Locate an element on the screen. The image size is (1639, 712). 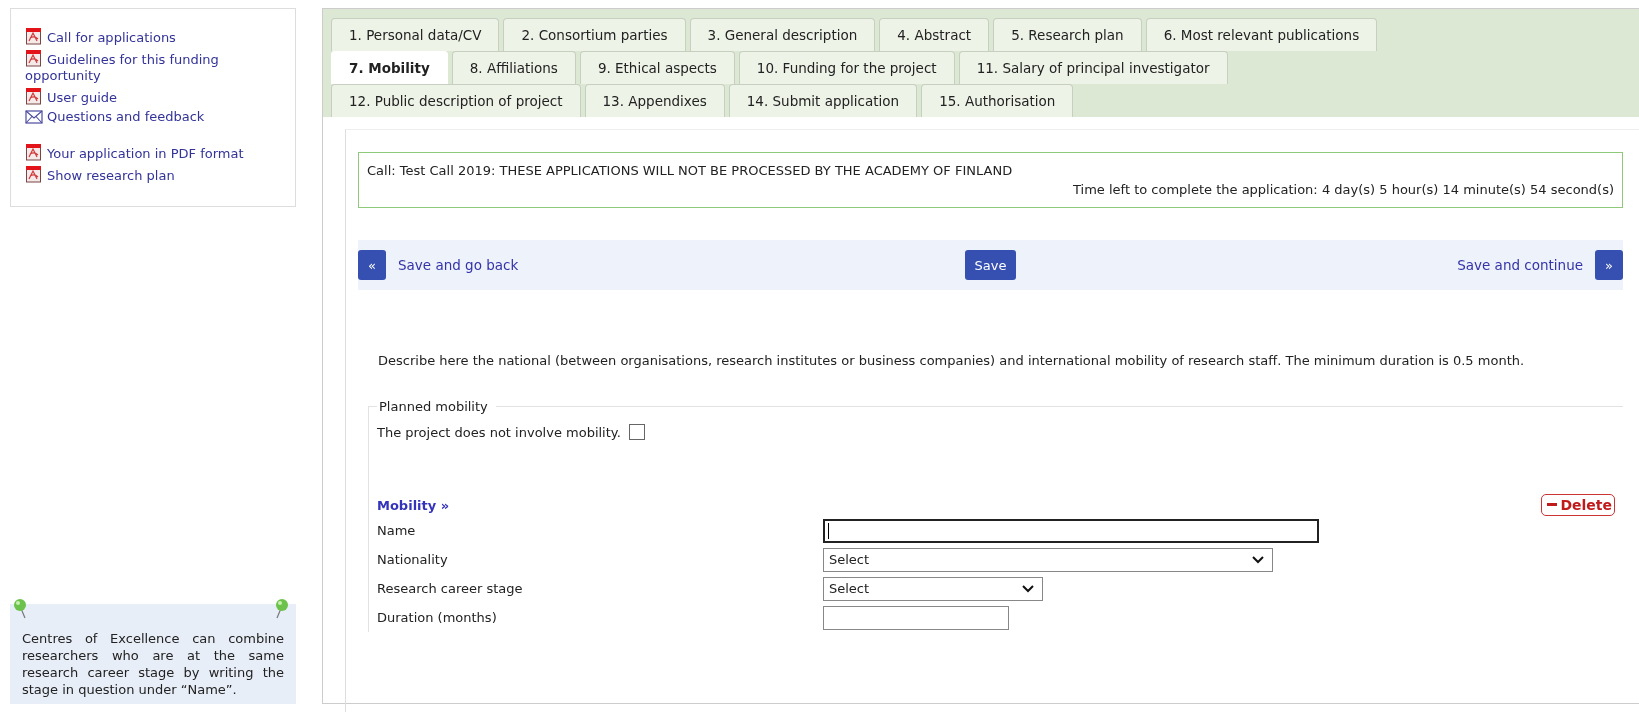
sidebar-link: Your application in PDF format is located at coordinates (153, 152).